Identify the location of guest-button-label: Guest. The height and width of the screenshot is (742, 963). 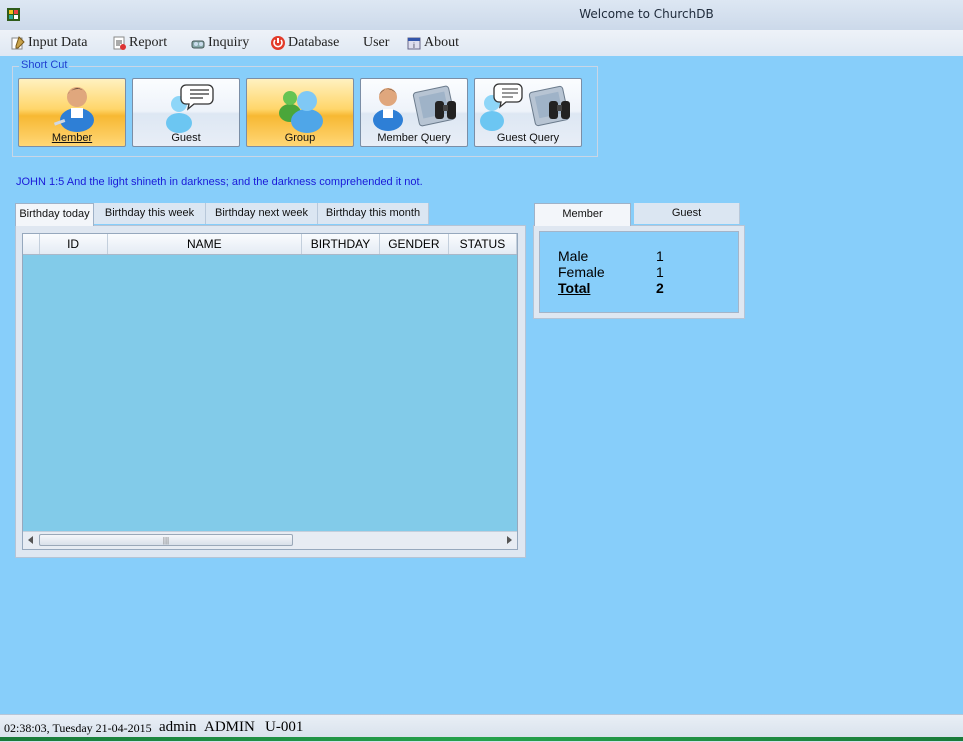
(186, 138).